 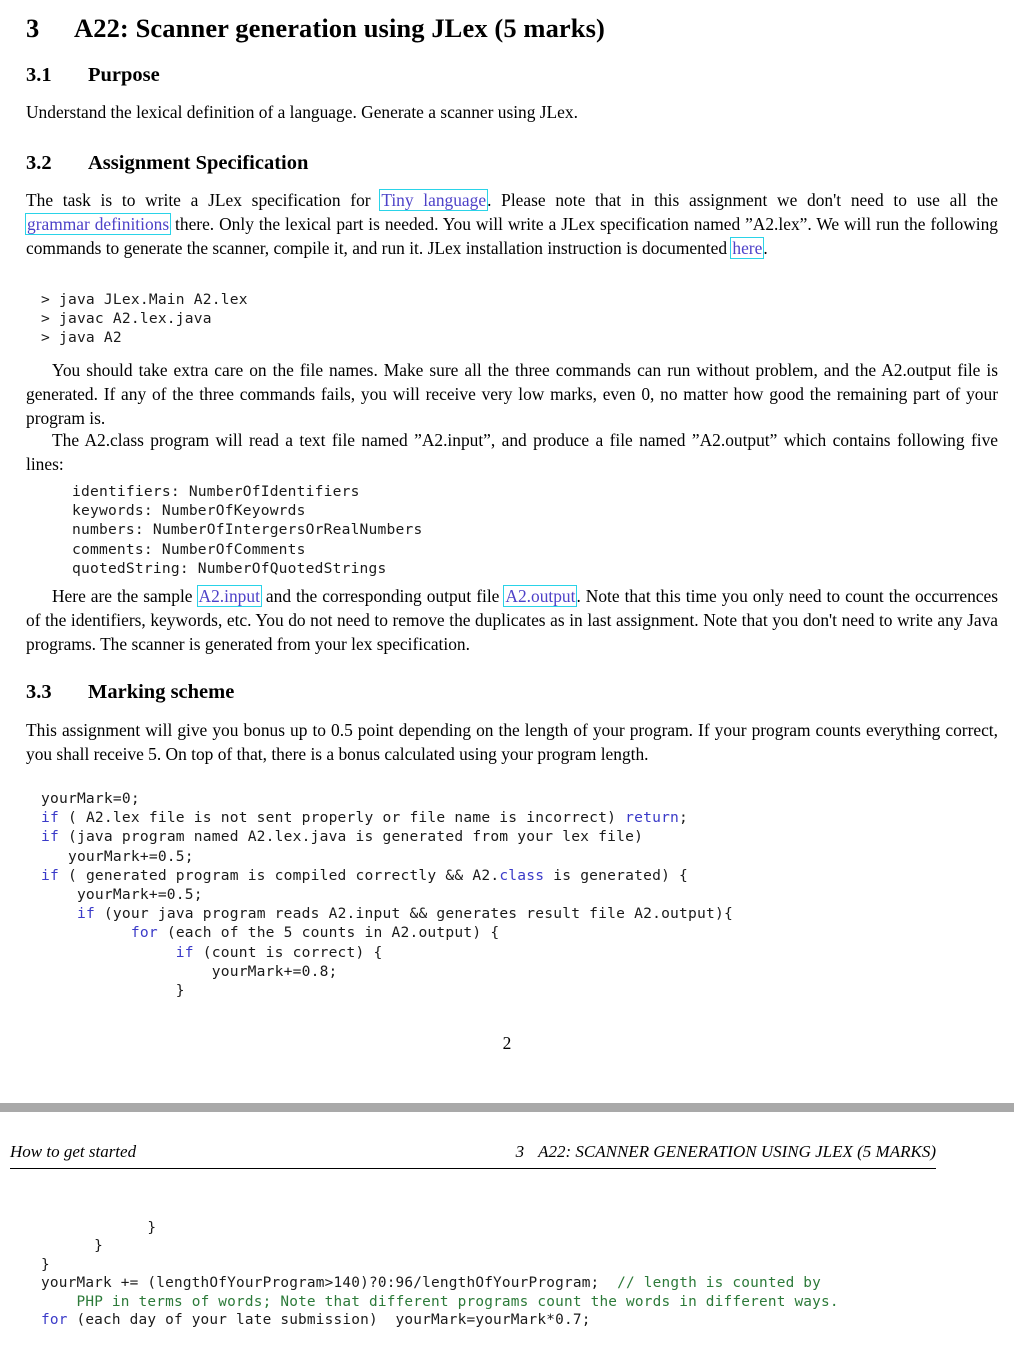 What do you see at coordinates (520, 1151) in the screenshot?
I see `running-header-section-number: 3` at bounding box center [520, 1151].